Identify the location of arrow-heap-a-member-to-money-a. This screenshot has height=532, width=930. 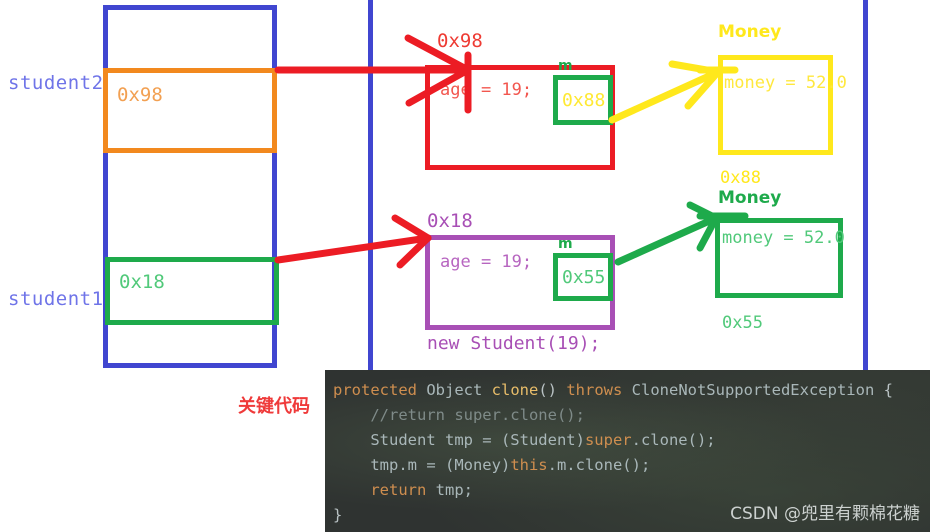
(673, 92).